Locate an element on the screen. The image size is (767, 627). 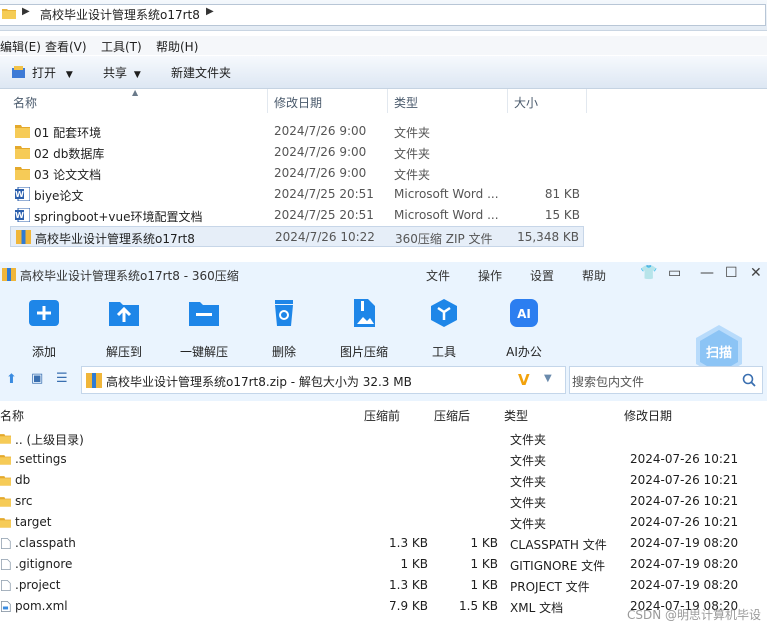
menu-settings: 设置 is located at coordinates (542, 275).